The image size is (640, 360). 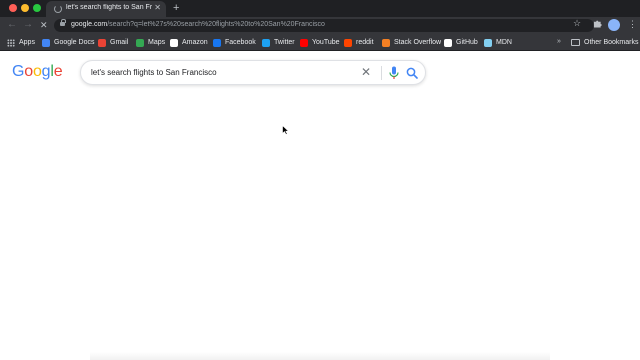 What do you see at coordinates (12, 25) in the screenshot?
I see `back-arrow-icon: ←` at bounding box center [12, 25].